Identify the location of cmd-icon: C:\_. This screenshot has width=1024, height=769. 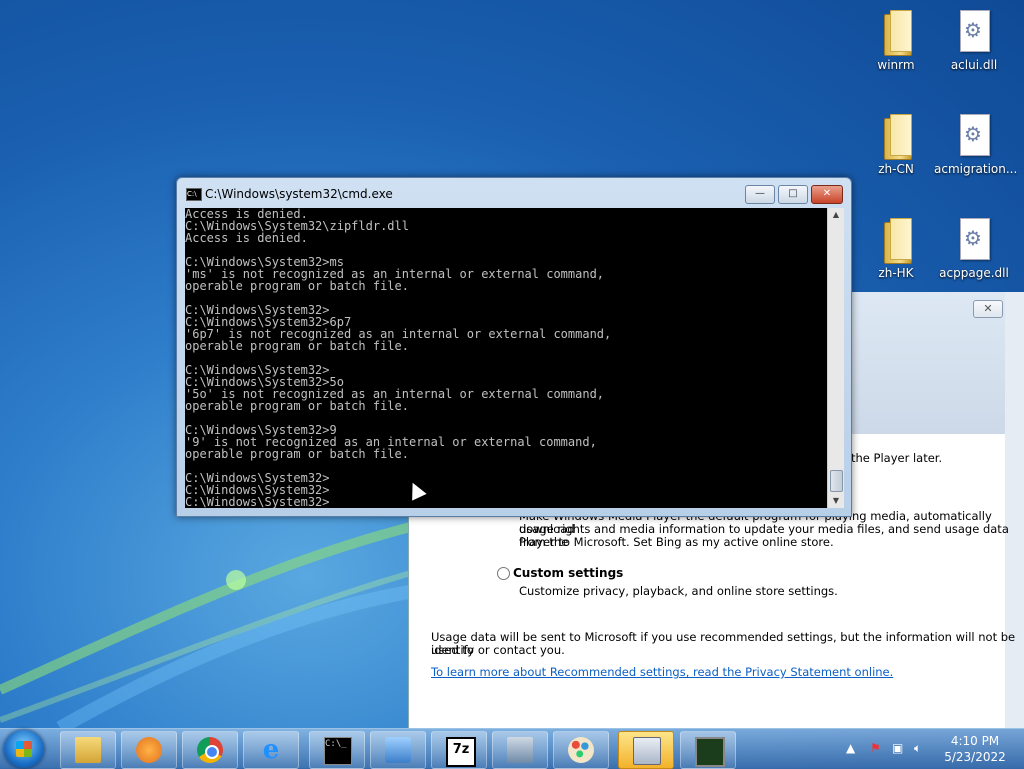
(338, 751).